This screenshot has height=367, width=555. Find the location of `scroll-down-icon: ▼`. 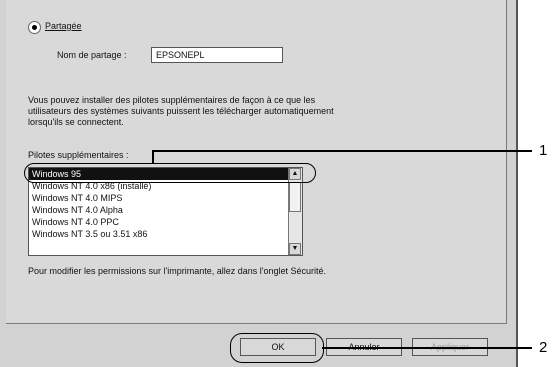

scroll-down-icon: ▼ is located at coordinates (295, 249).